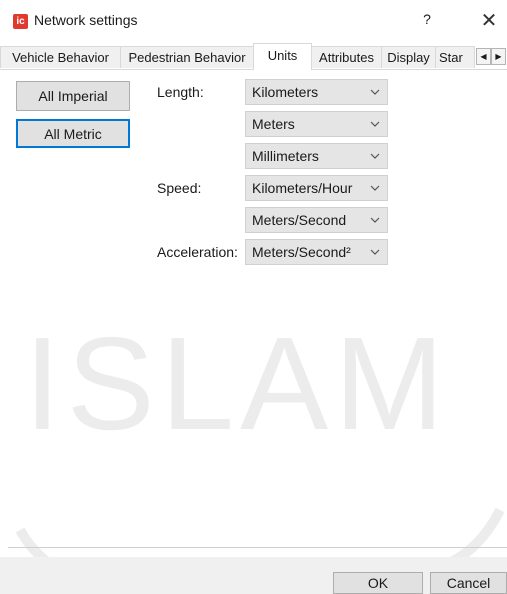 The image size is (507, 594). Describe the element at coordinates (60, 57) in the screenshot. I see `tab-vehicle-behavior: Vehicle Behavior` at that location.